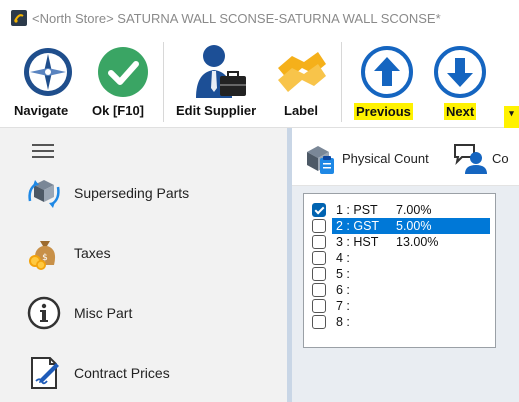 The width and height of the screenshot is (519, 402). What do you see at coordinates (358, 226) in the screenshot?
I see `tax-name: 2 : GST` at bounding box center [358, 226].